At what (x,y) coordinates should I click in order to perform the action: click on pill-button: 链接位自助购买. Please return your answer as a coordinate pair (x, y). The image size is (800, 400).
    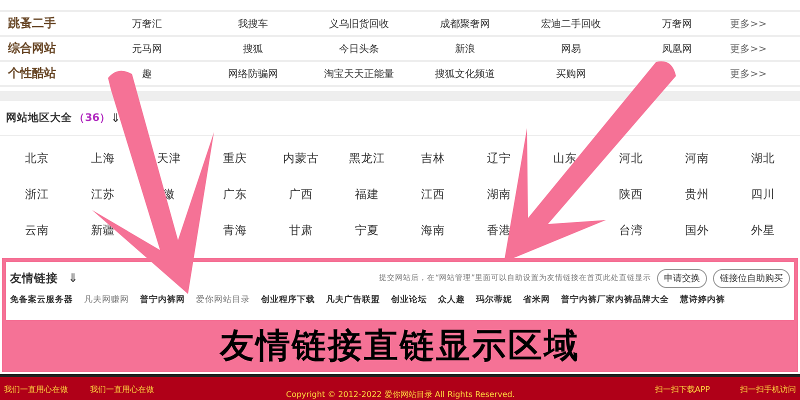
    Looking at the image, I should click on (751, 278).